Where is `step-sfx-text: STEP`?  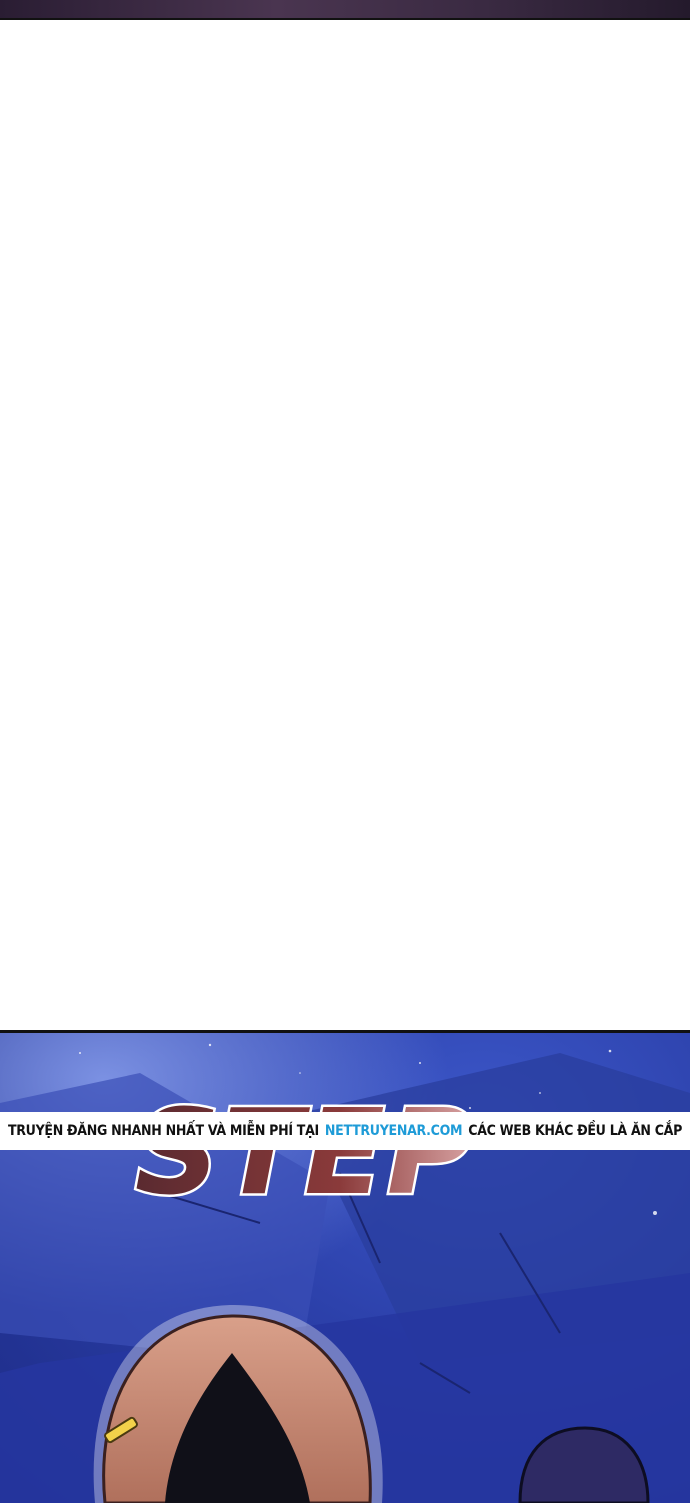
step-sfx-text: STEP is located at coordinates (305, 1152).